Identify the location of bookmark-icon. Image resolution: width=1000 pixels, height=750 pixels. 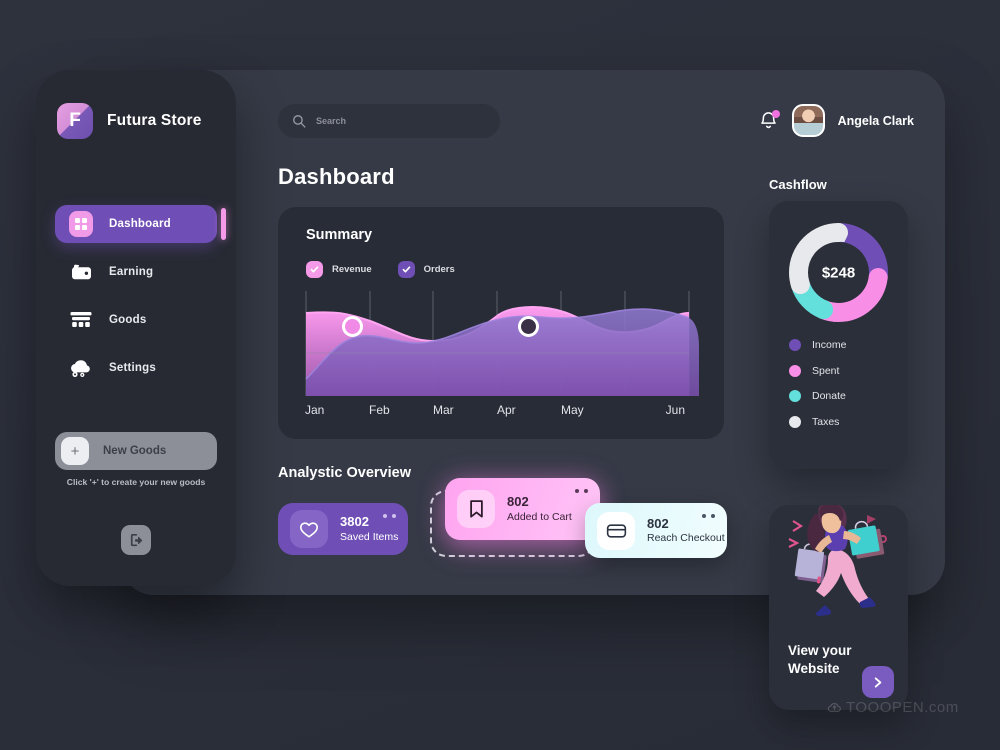
(476, 509).